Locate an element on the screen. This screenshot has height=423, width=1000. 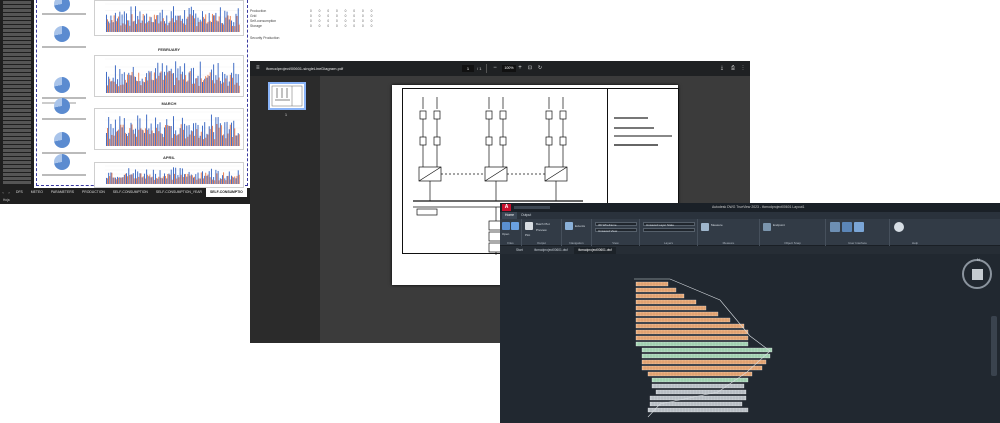
import-icon is located at coordinates (515, 226).